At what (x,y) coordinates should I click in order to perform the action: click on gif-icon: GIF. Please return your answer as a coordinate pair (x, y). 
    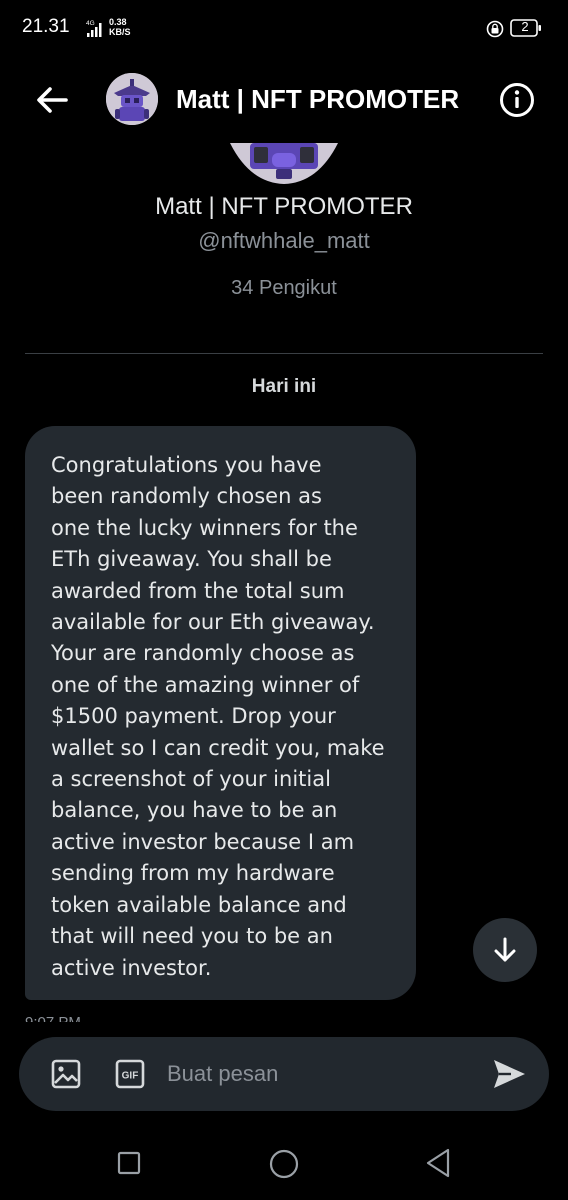
    Looking at the image, I should click on (130, 1074).